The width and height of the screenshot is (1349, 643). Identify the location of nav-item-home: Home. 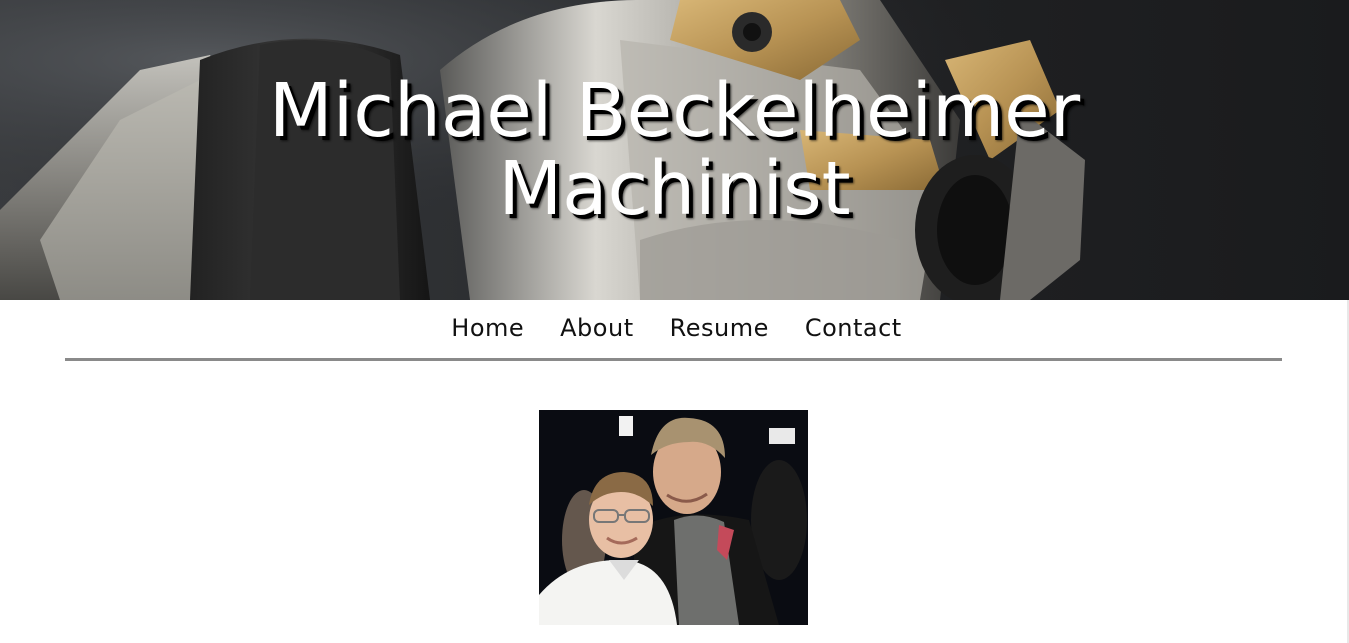
(487, 328).